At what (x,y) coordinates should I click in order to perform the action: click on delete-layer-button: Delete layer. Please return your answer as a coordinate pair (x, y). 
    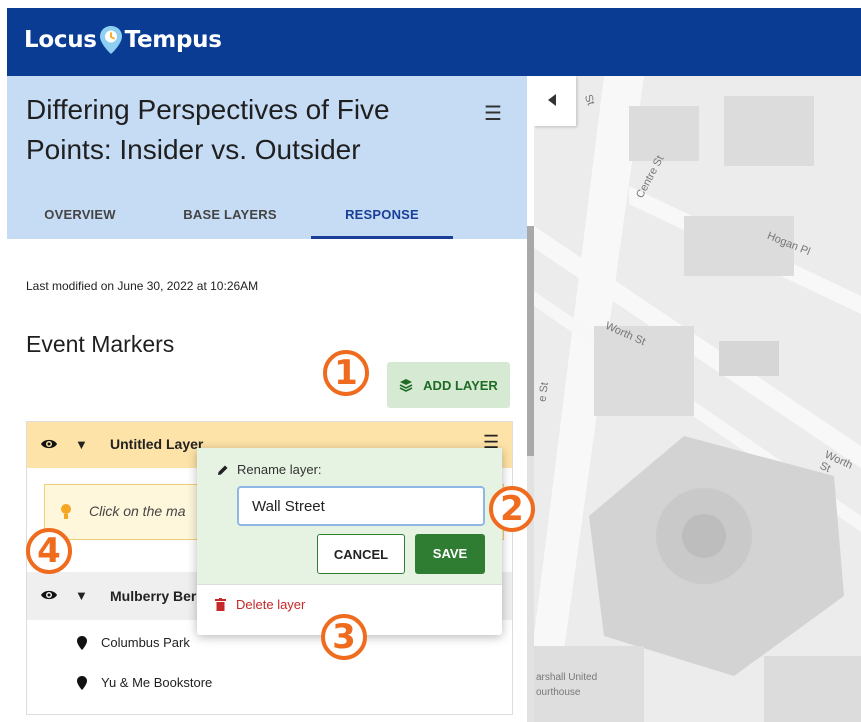
    Looking at the image, I should click on (260, 604).